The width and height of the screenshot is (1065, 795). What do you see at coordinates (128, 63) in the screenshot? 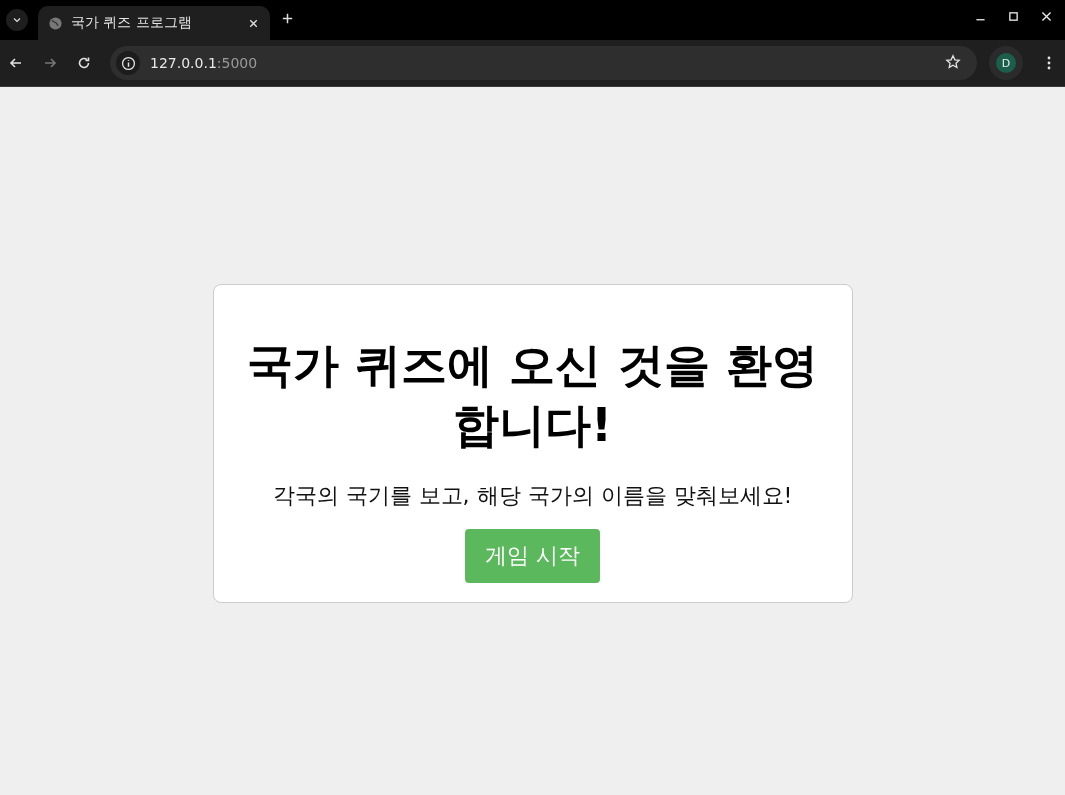
I see `info-icon` at bounding box center [128, 63].